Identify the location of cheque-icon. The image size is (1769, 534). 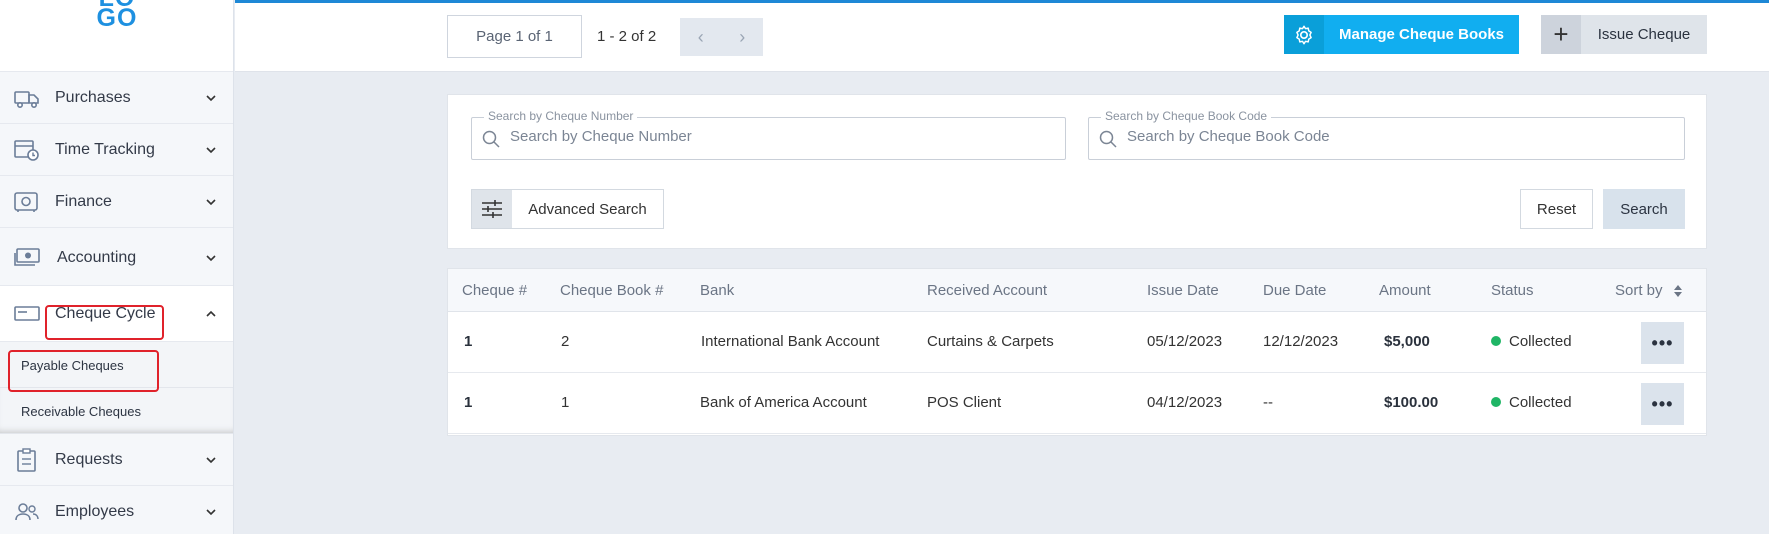
(27, 313).